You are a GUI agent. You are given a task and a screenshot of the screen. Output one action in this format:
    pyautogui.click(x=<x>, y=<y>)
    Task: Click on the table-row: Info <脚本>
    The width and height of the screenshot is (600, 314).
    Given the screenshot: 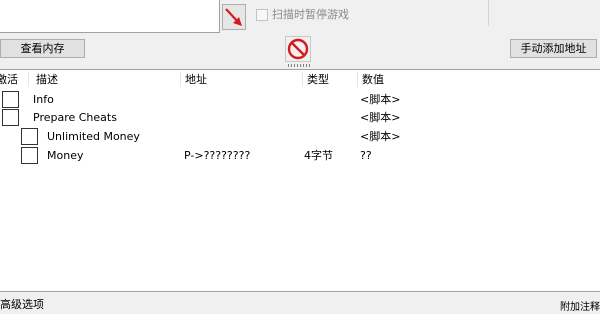 What is the action you would take?
    pyautogui.click(x=300, y=100)
    